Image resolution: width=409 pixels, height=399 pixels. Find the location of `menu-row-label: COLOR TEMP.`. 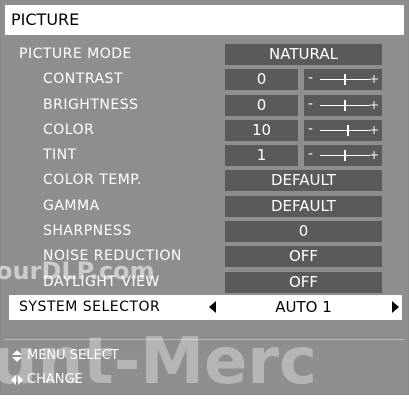

menu-row-label: COLOR TEMP. is located at coordinates (92, 180).